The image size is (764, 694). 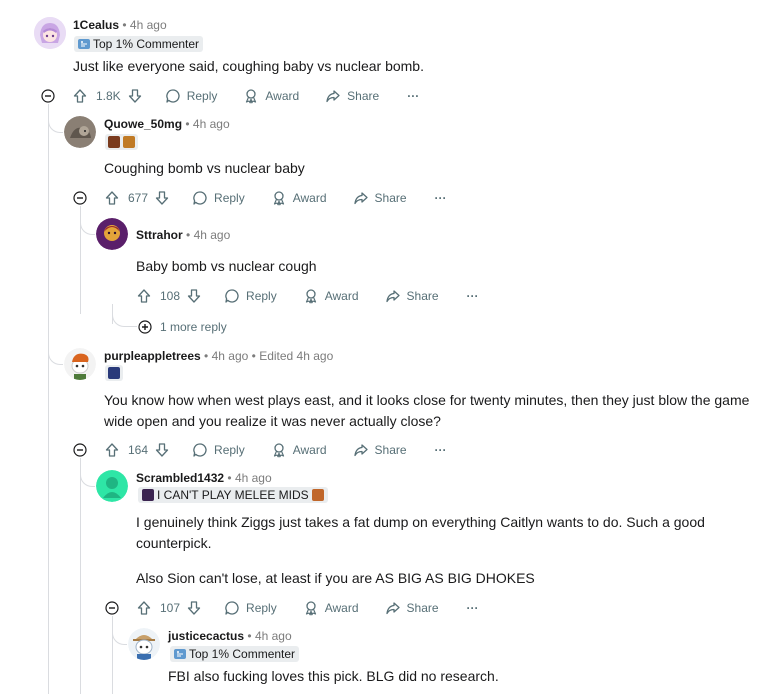 What do you see at coordinates (180, 478) in the screenshot?
I see `username: Scrambled1432` at bounding box center [180, 478].